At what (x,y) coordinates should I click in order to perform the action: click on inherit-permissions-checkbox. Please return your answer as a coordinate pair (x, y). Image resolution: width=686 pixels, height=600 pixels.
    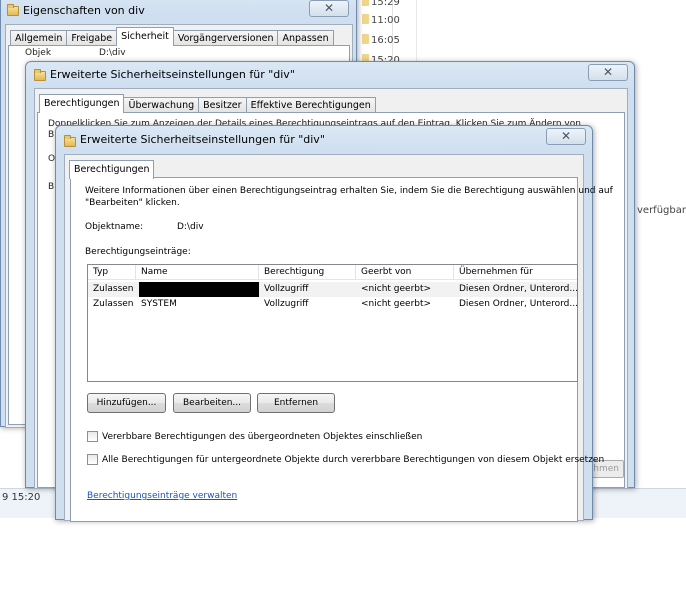
    Looking at the image, I should click on (92, 436).